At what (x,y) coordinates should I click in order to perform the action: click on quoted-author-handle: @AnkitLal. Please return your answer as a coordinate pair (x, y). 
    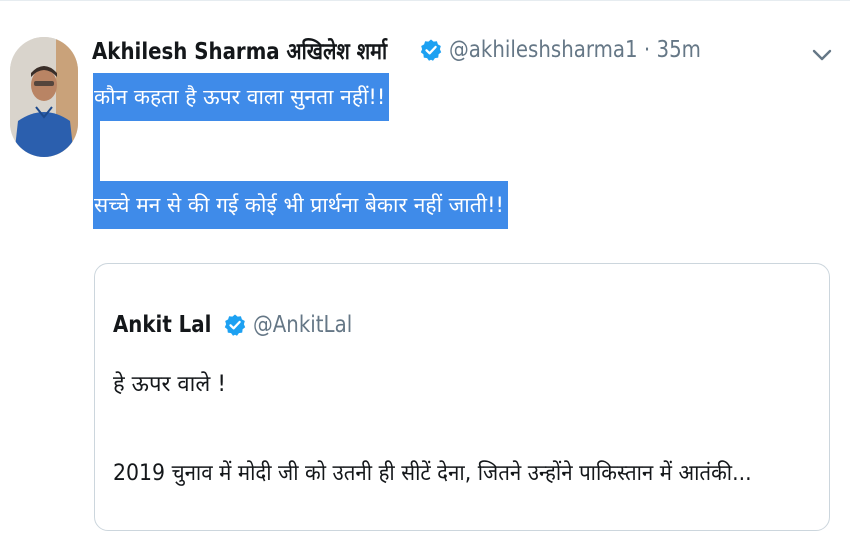
    Looking at the image, I should click on (303, 325).